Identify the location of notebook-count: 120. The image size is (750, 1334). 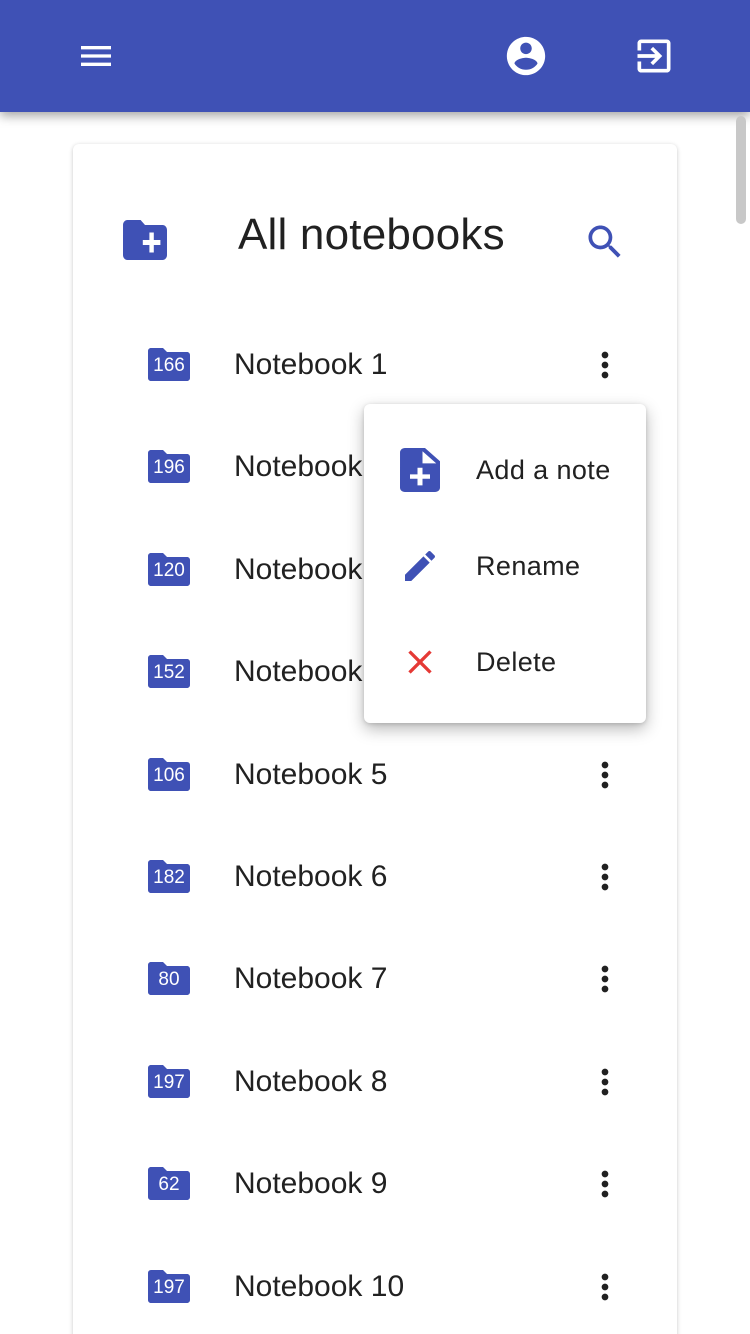
(169, 570).